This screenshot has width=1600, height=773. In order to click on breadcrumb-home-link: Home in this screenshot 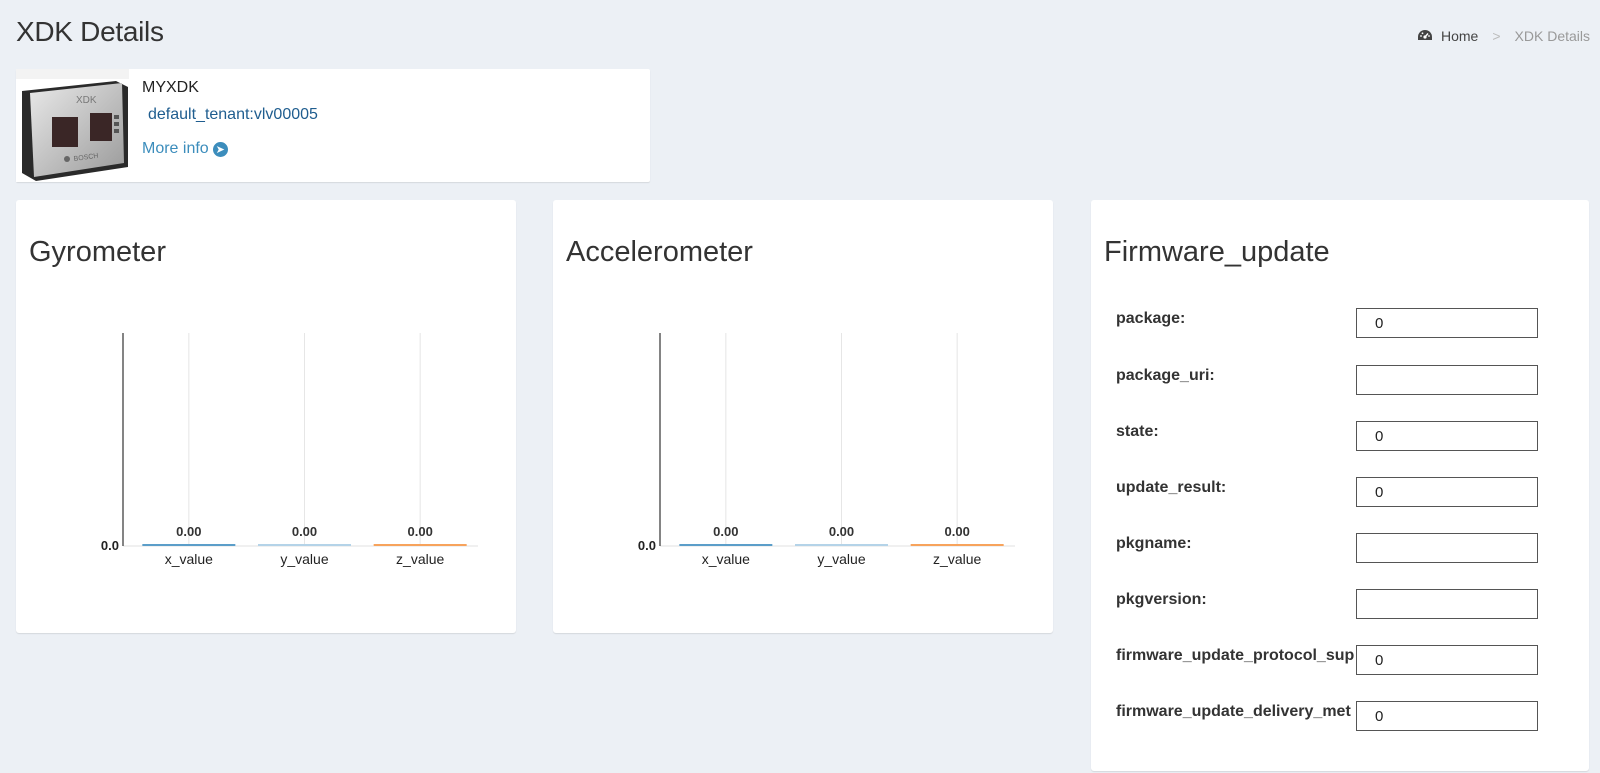, I will do `click(1447, 36)`.